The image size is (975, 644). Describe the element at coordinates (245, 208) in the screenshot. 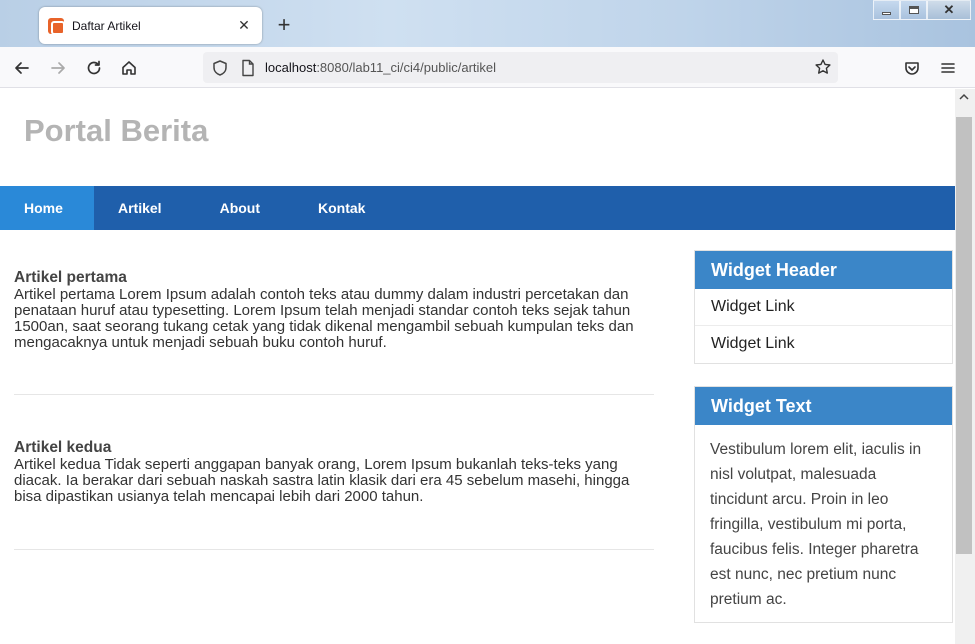

I see `nav-about: About` at that location.